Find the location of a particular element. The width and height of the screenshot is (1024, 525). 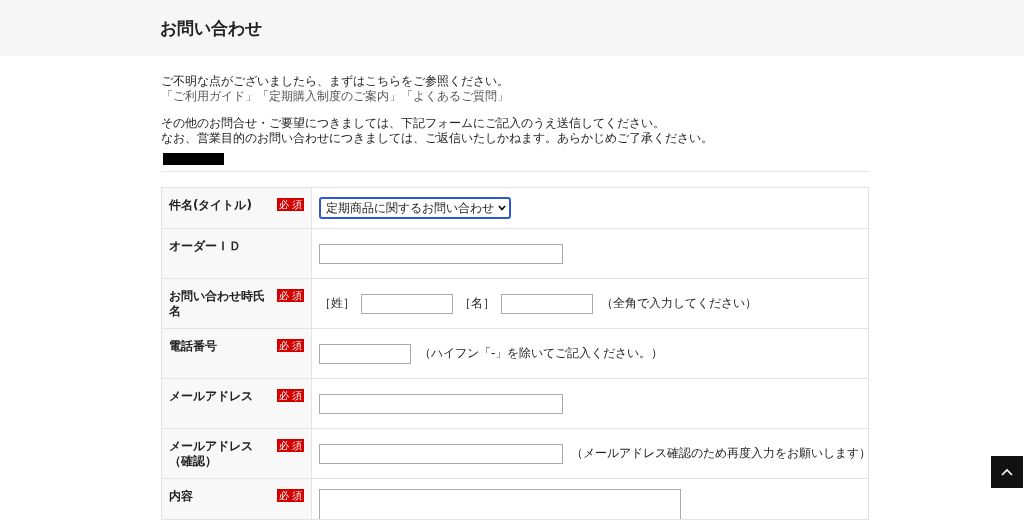

help-link: 「定期購入制度のご案内」 is located at coordinates (329, 96).